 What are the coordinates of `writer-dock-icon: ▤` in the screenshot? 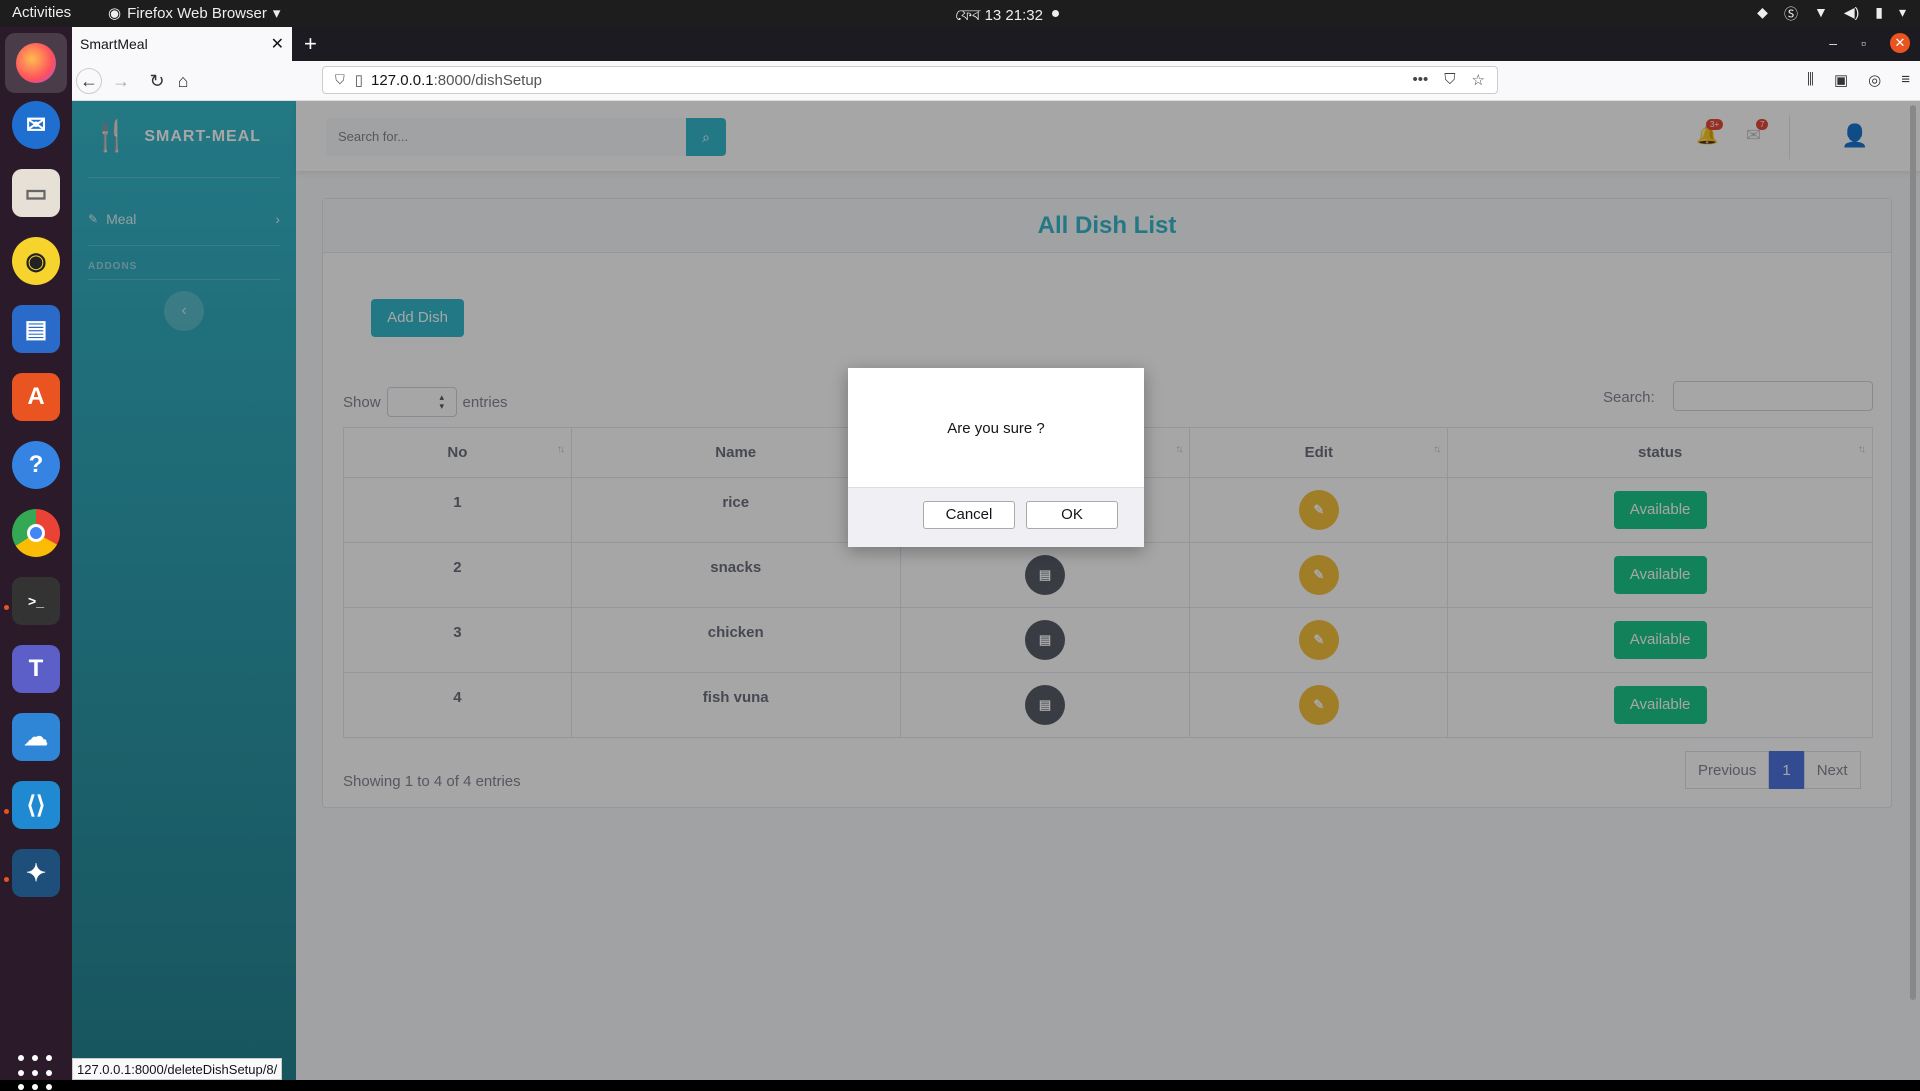 It's located at (36, 329).